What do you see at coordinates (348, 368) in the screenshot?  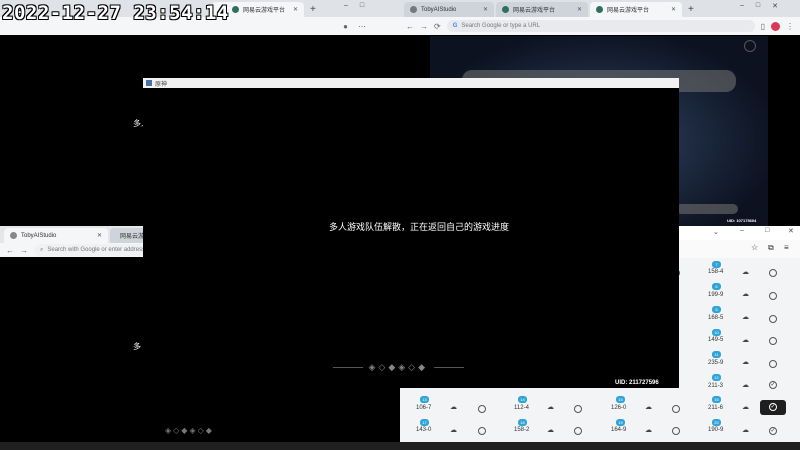 I see `divider-left` at bounding box center [348, 368].